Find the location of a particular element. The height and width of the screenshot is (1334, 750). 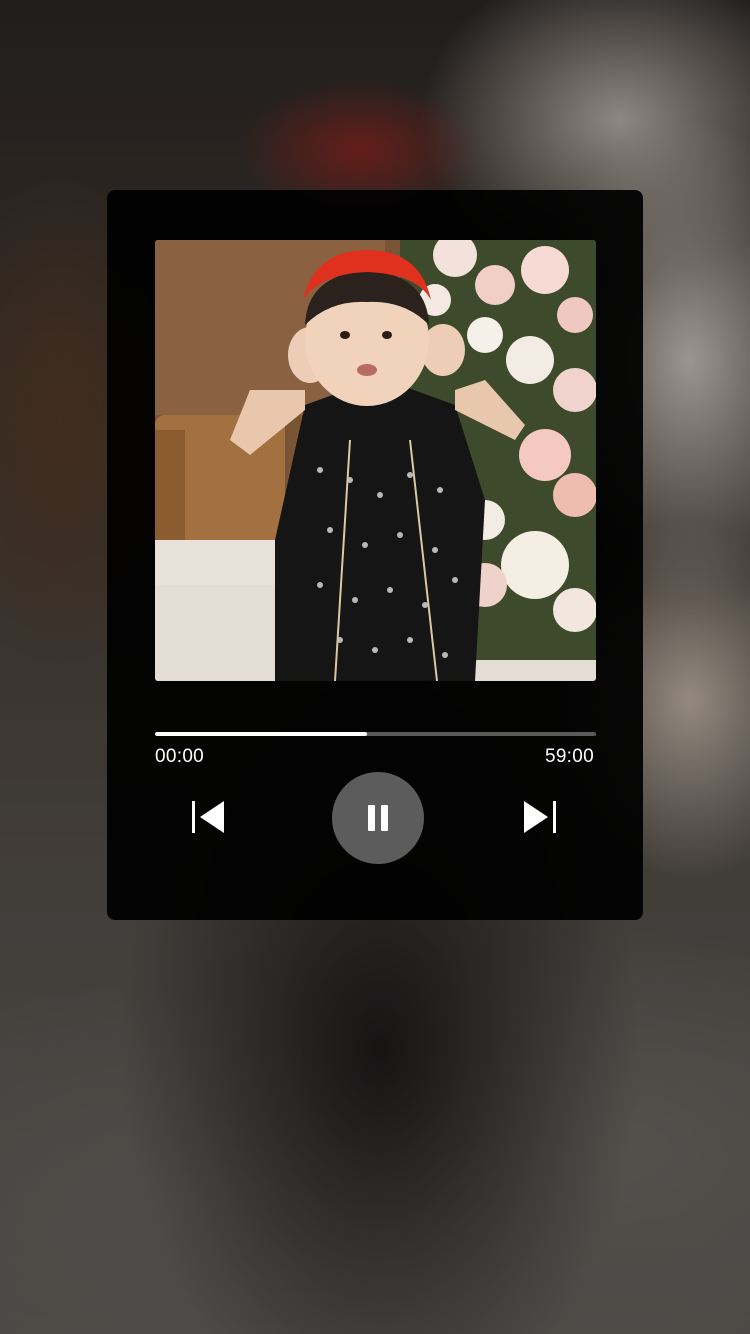

elapsed-time: 00:00 is located at coordinates (180, 756).